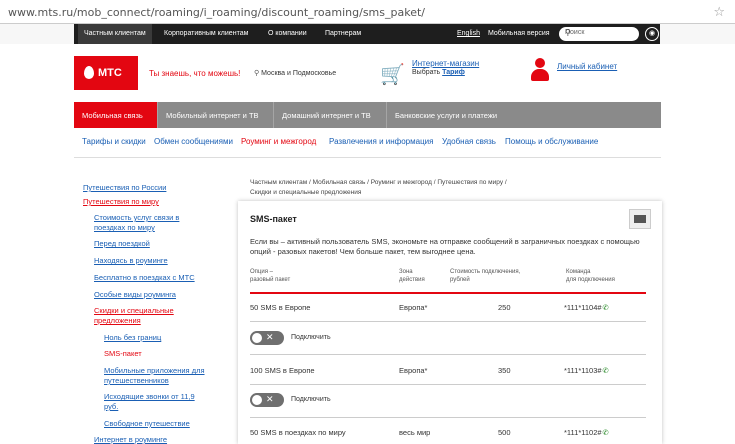  Describe the element at coordinates (124, 188) in the screenshot. I see `sidebar-item-russia-trips: Путешествия по России` at that location.